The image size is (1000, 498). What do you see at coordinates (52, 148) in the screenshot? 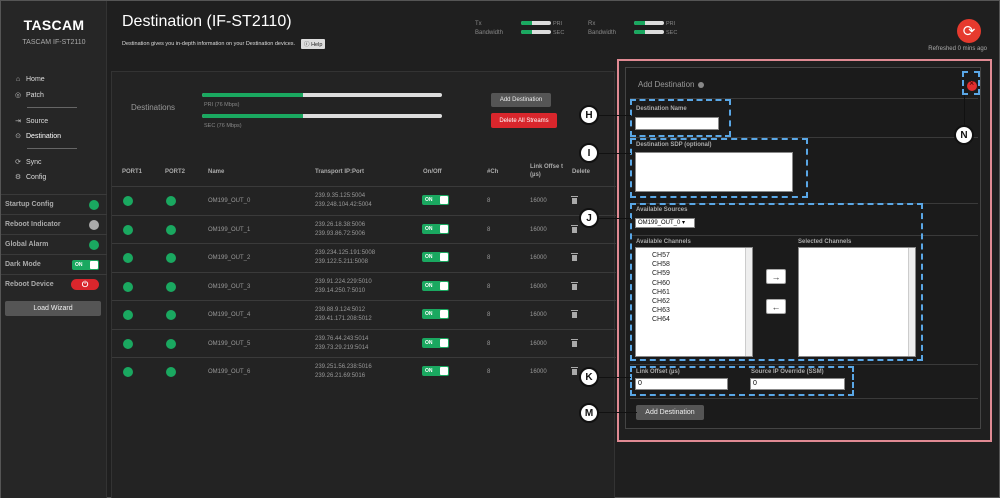
I see `nav-divider` at bounding box center [52, 148].